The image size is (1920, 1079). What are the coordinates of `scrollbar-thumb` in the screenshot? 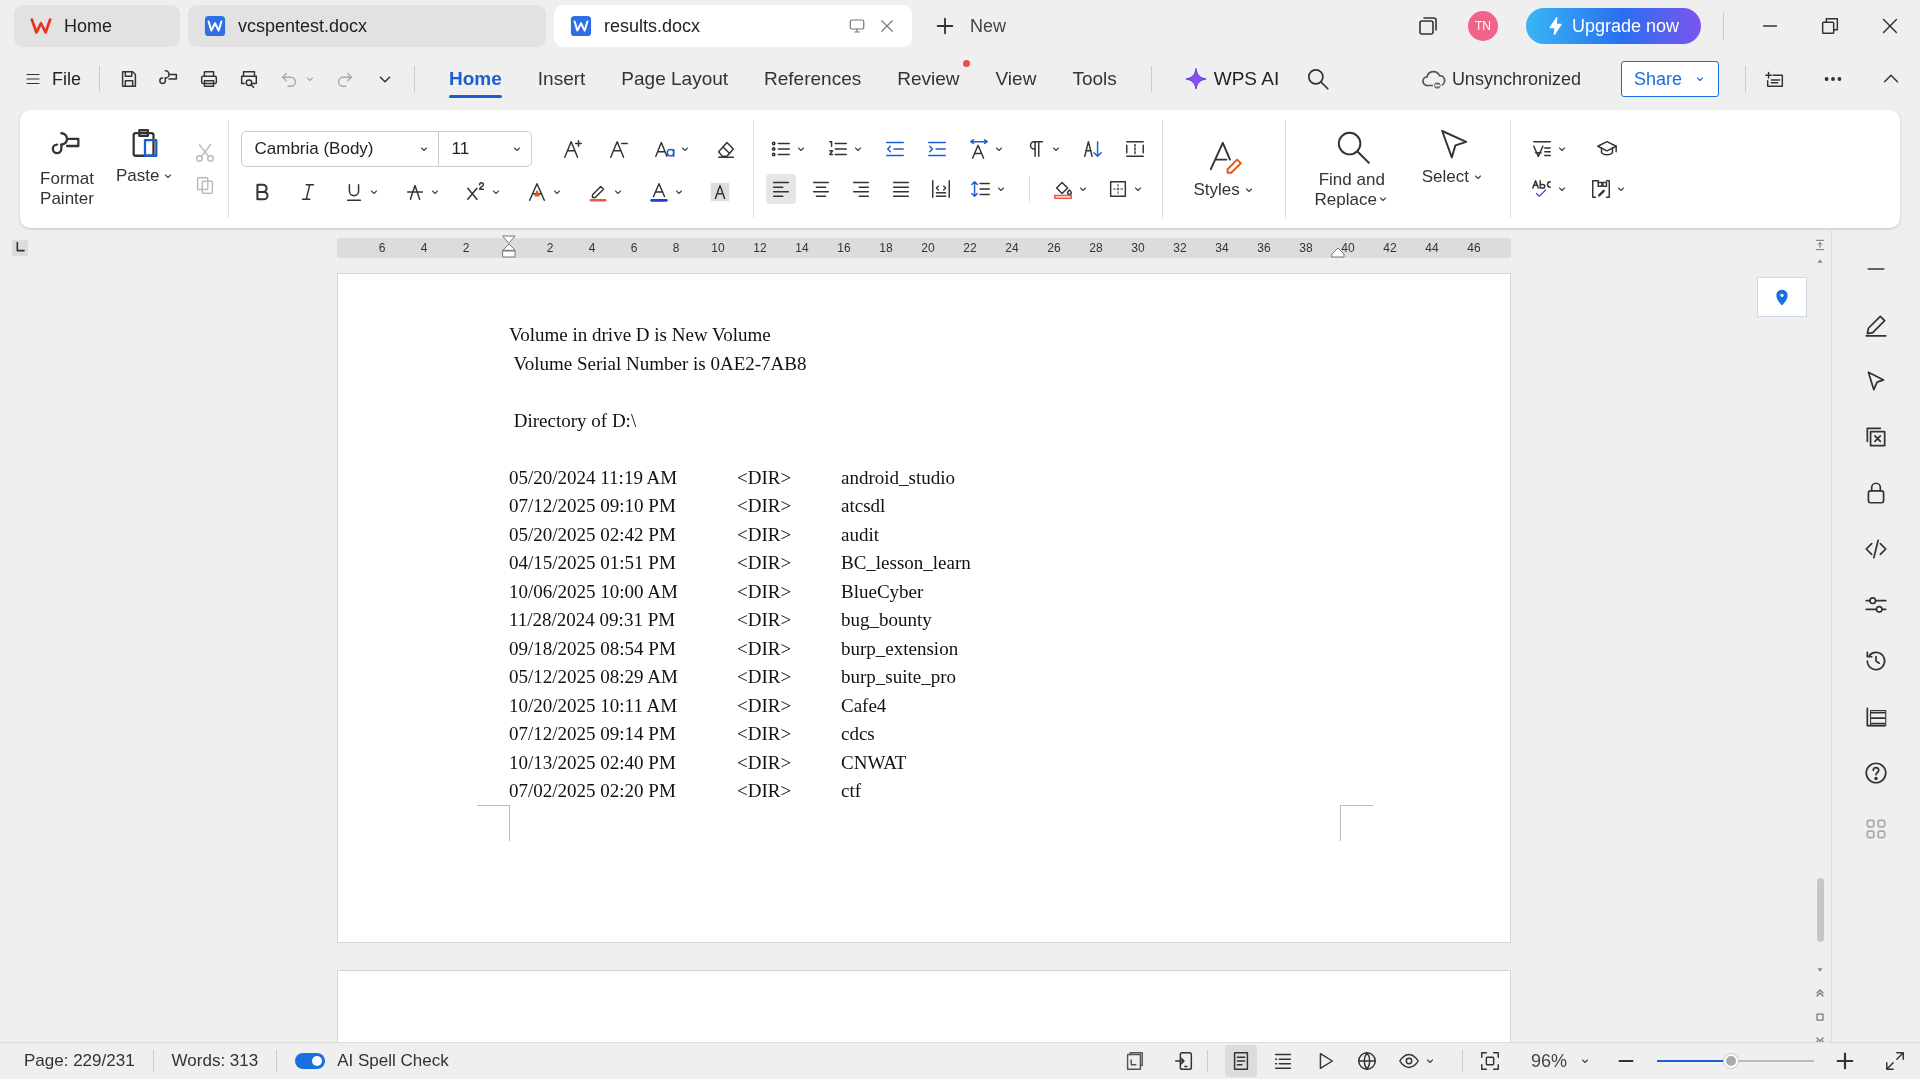 It's located at (1820, 910).